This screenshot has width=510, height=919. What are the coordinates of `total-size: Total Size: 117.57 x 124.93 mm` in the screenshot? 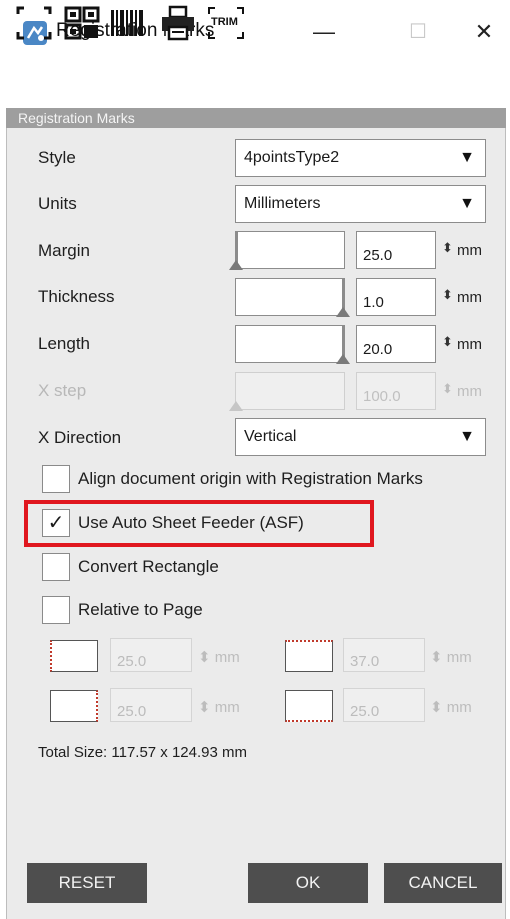 It's located at (143, 752).